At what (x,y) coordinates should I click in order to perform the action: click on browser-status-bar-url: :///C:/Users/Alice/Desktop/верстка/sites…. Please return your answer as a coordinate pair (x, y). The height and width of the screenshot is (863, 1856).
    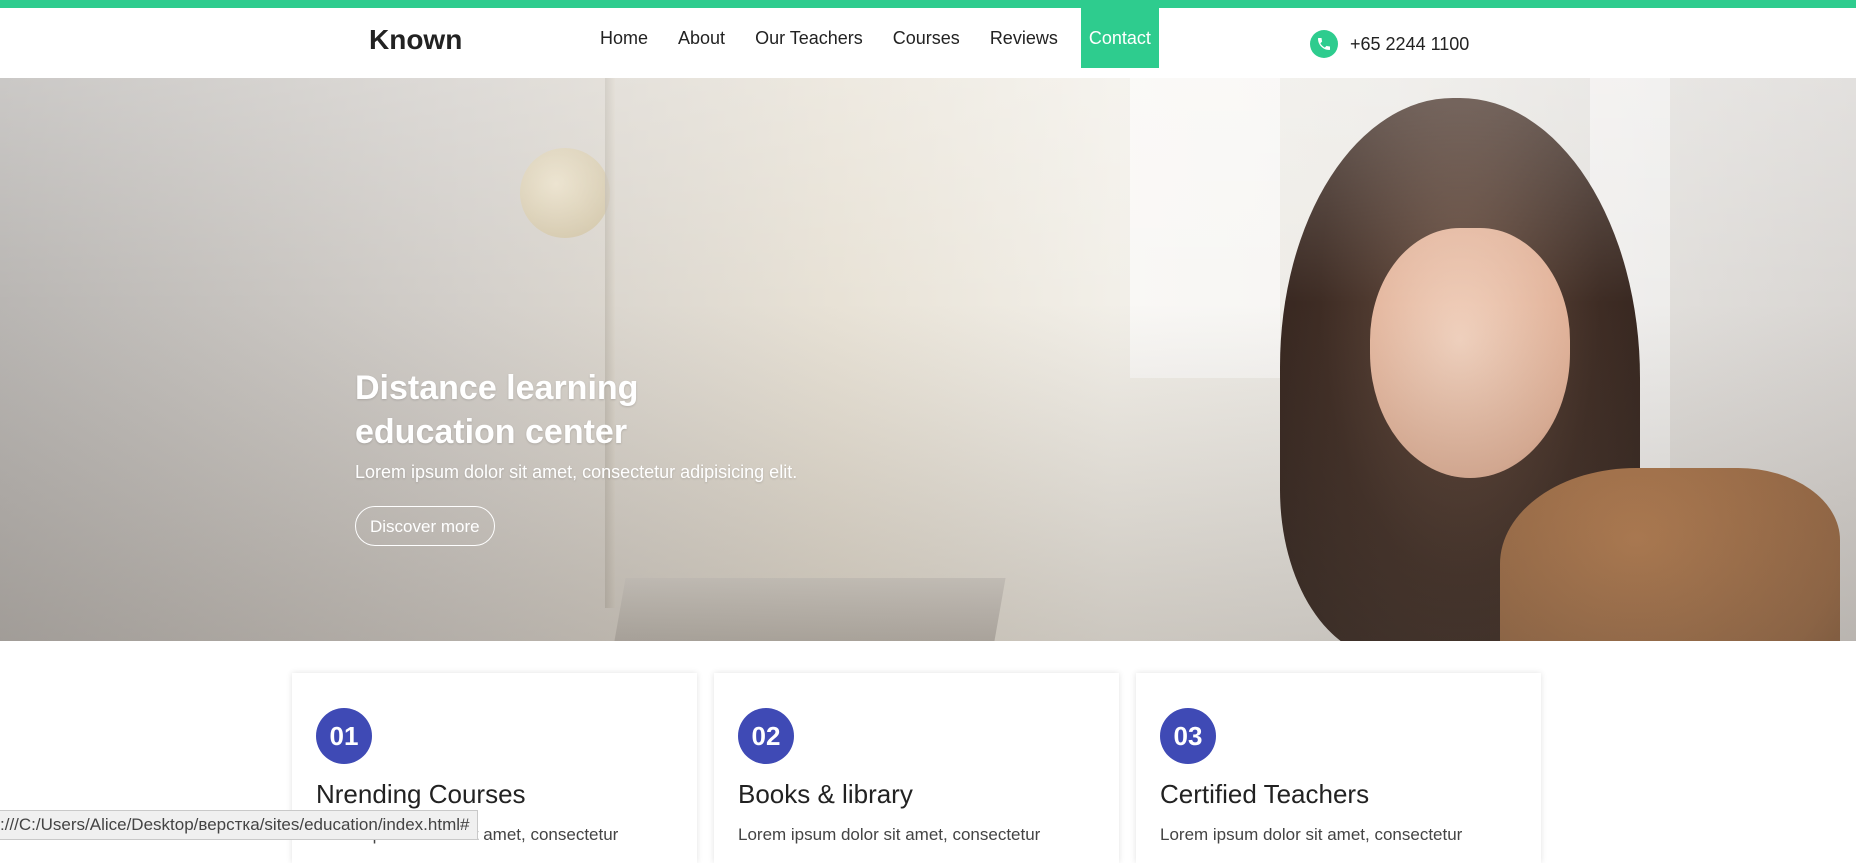
    Looking at the image, I should click on (239, 825).